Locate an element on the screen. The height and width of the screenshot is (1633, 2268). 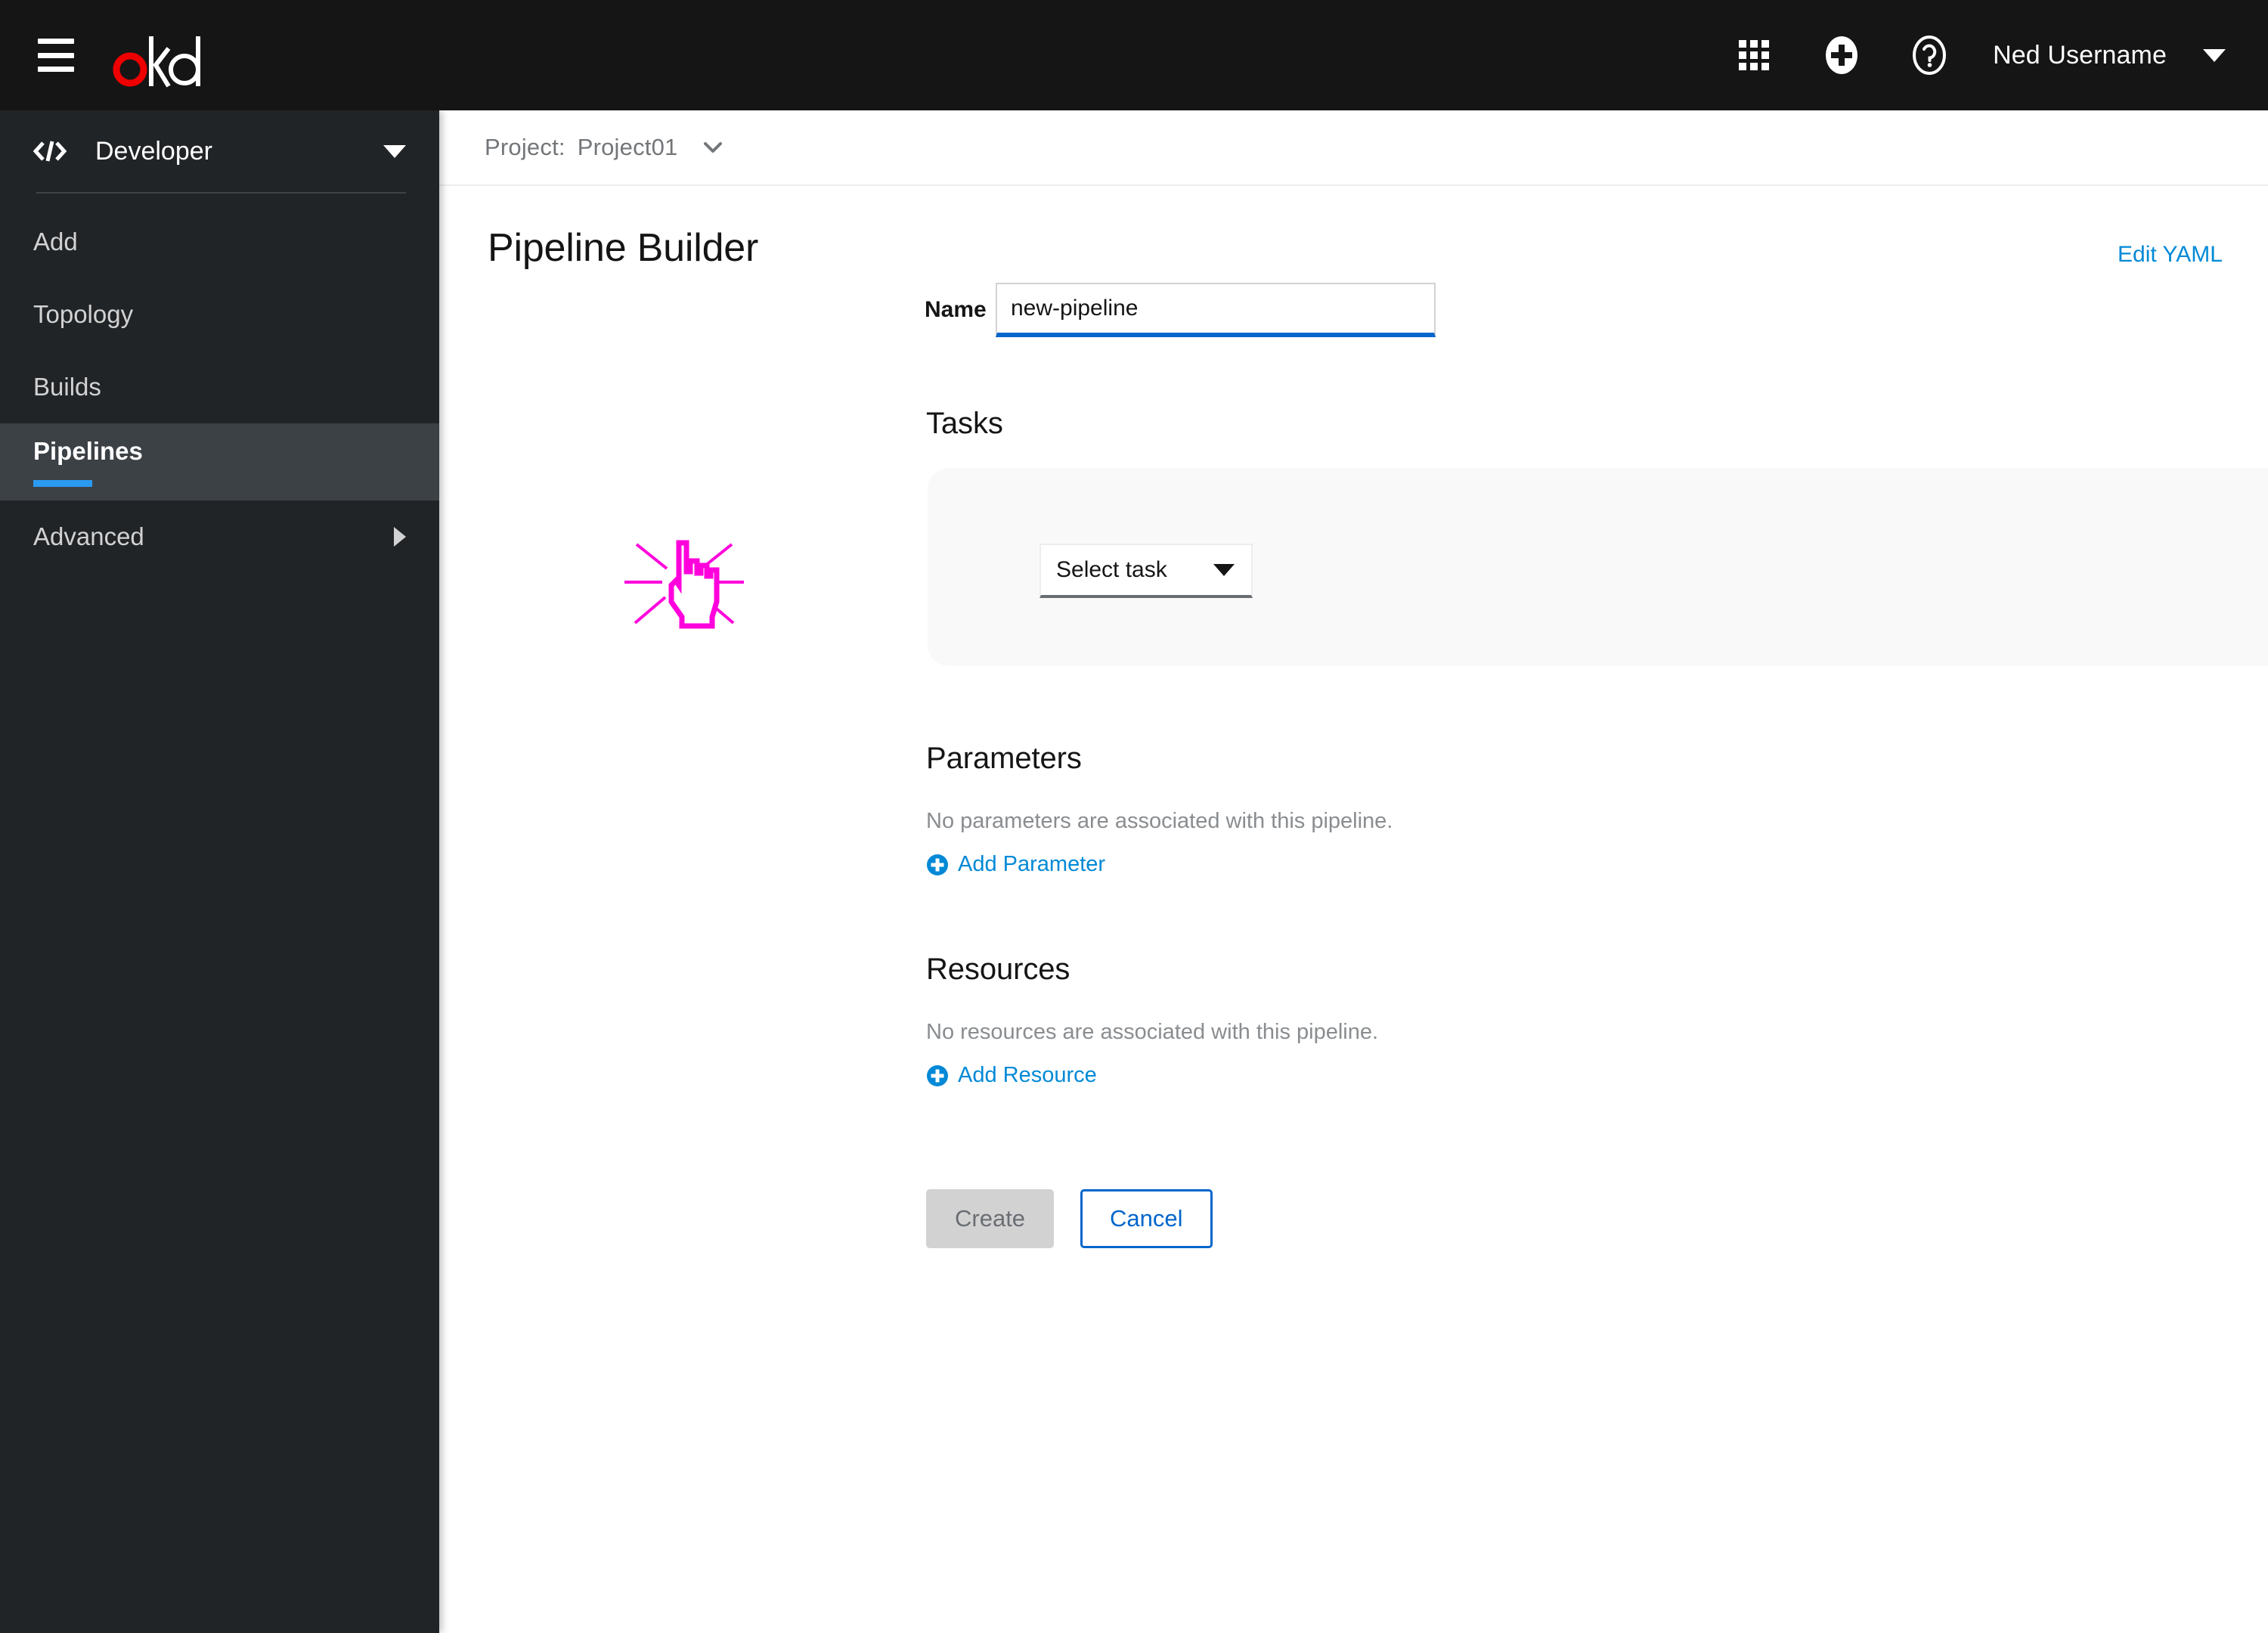
add-parameter-button: Add Parameter is located at coordinates (1015, 864).